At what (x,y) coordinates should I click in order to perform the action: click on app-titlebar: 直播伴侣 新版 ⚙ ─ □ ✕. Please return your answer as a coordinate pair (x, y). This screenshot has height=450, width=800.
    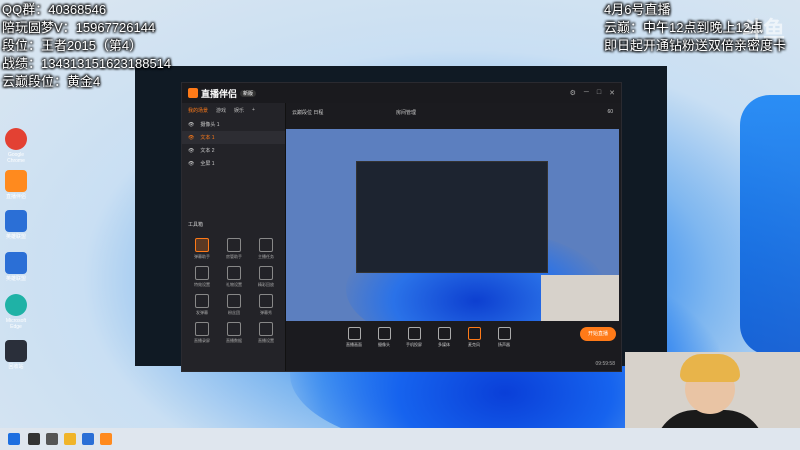
    Looking at the image, I should click on (401, 93).